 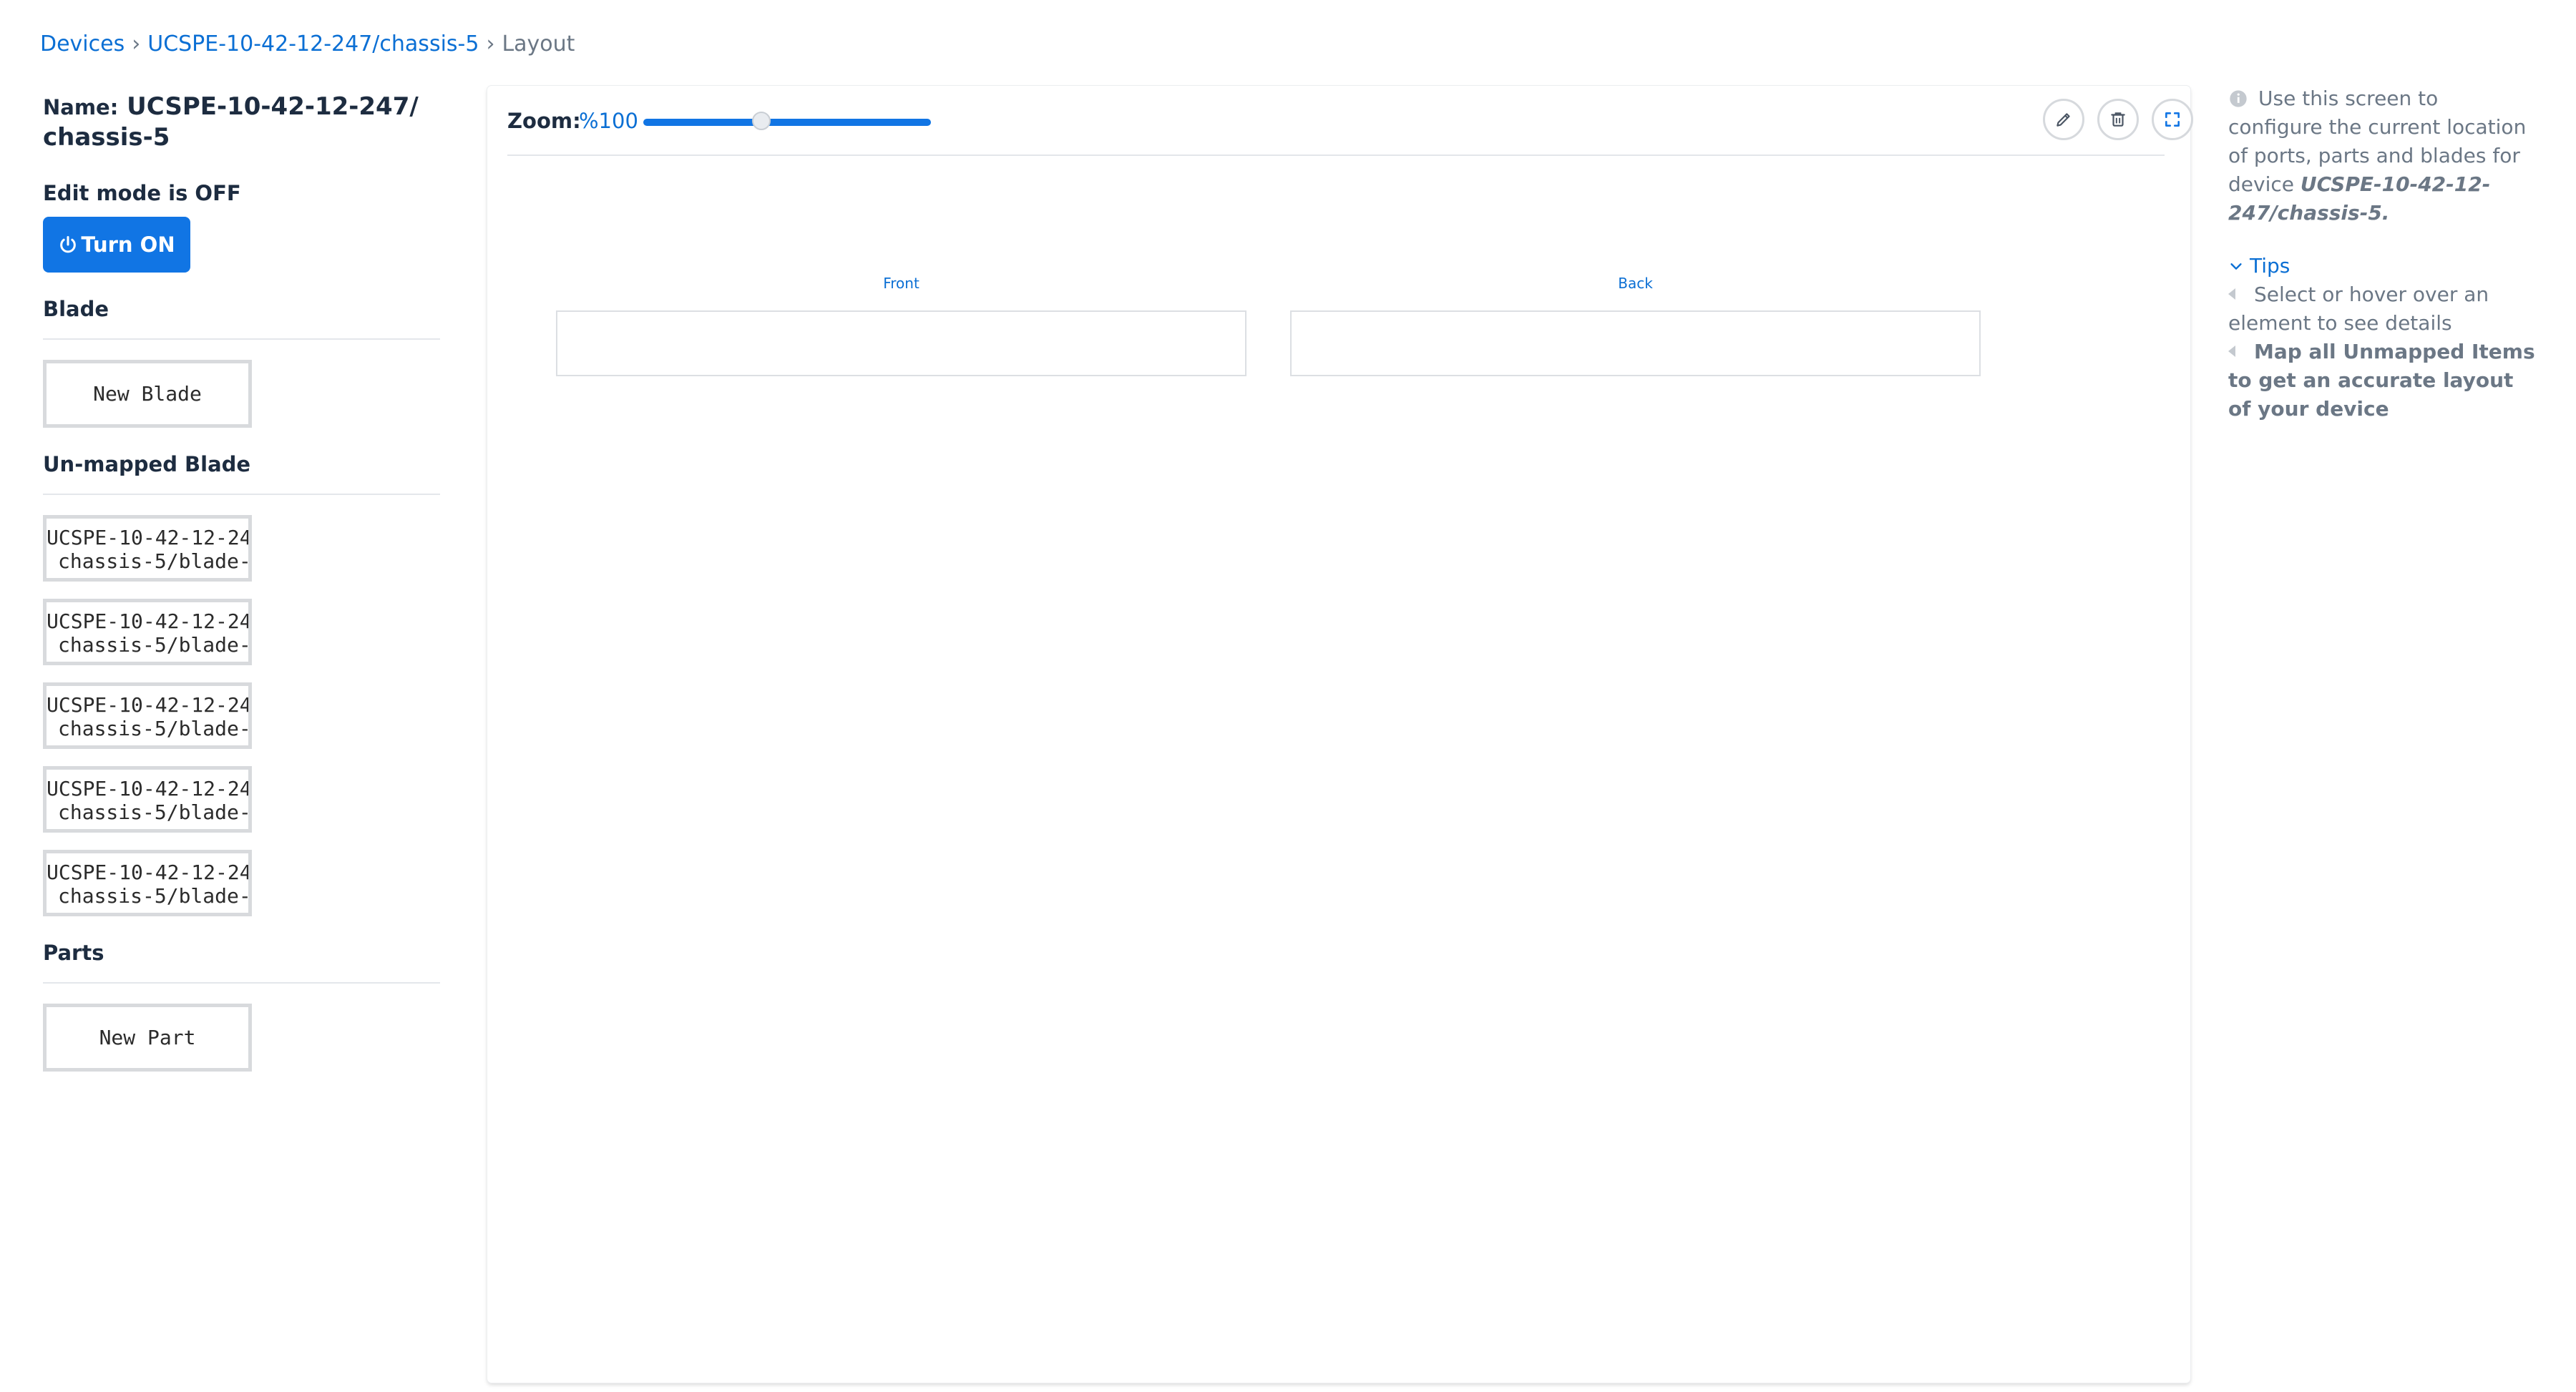 I want to click on info-icon, so click(x=2238, y=98).